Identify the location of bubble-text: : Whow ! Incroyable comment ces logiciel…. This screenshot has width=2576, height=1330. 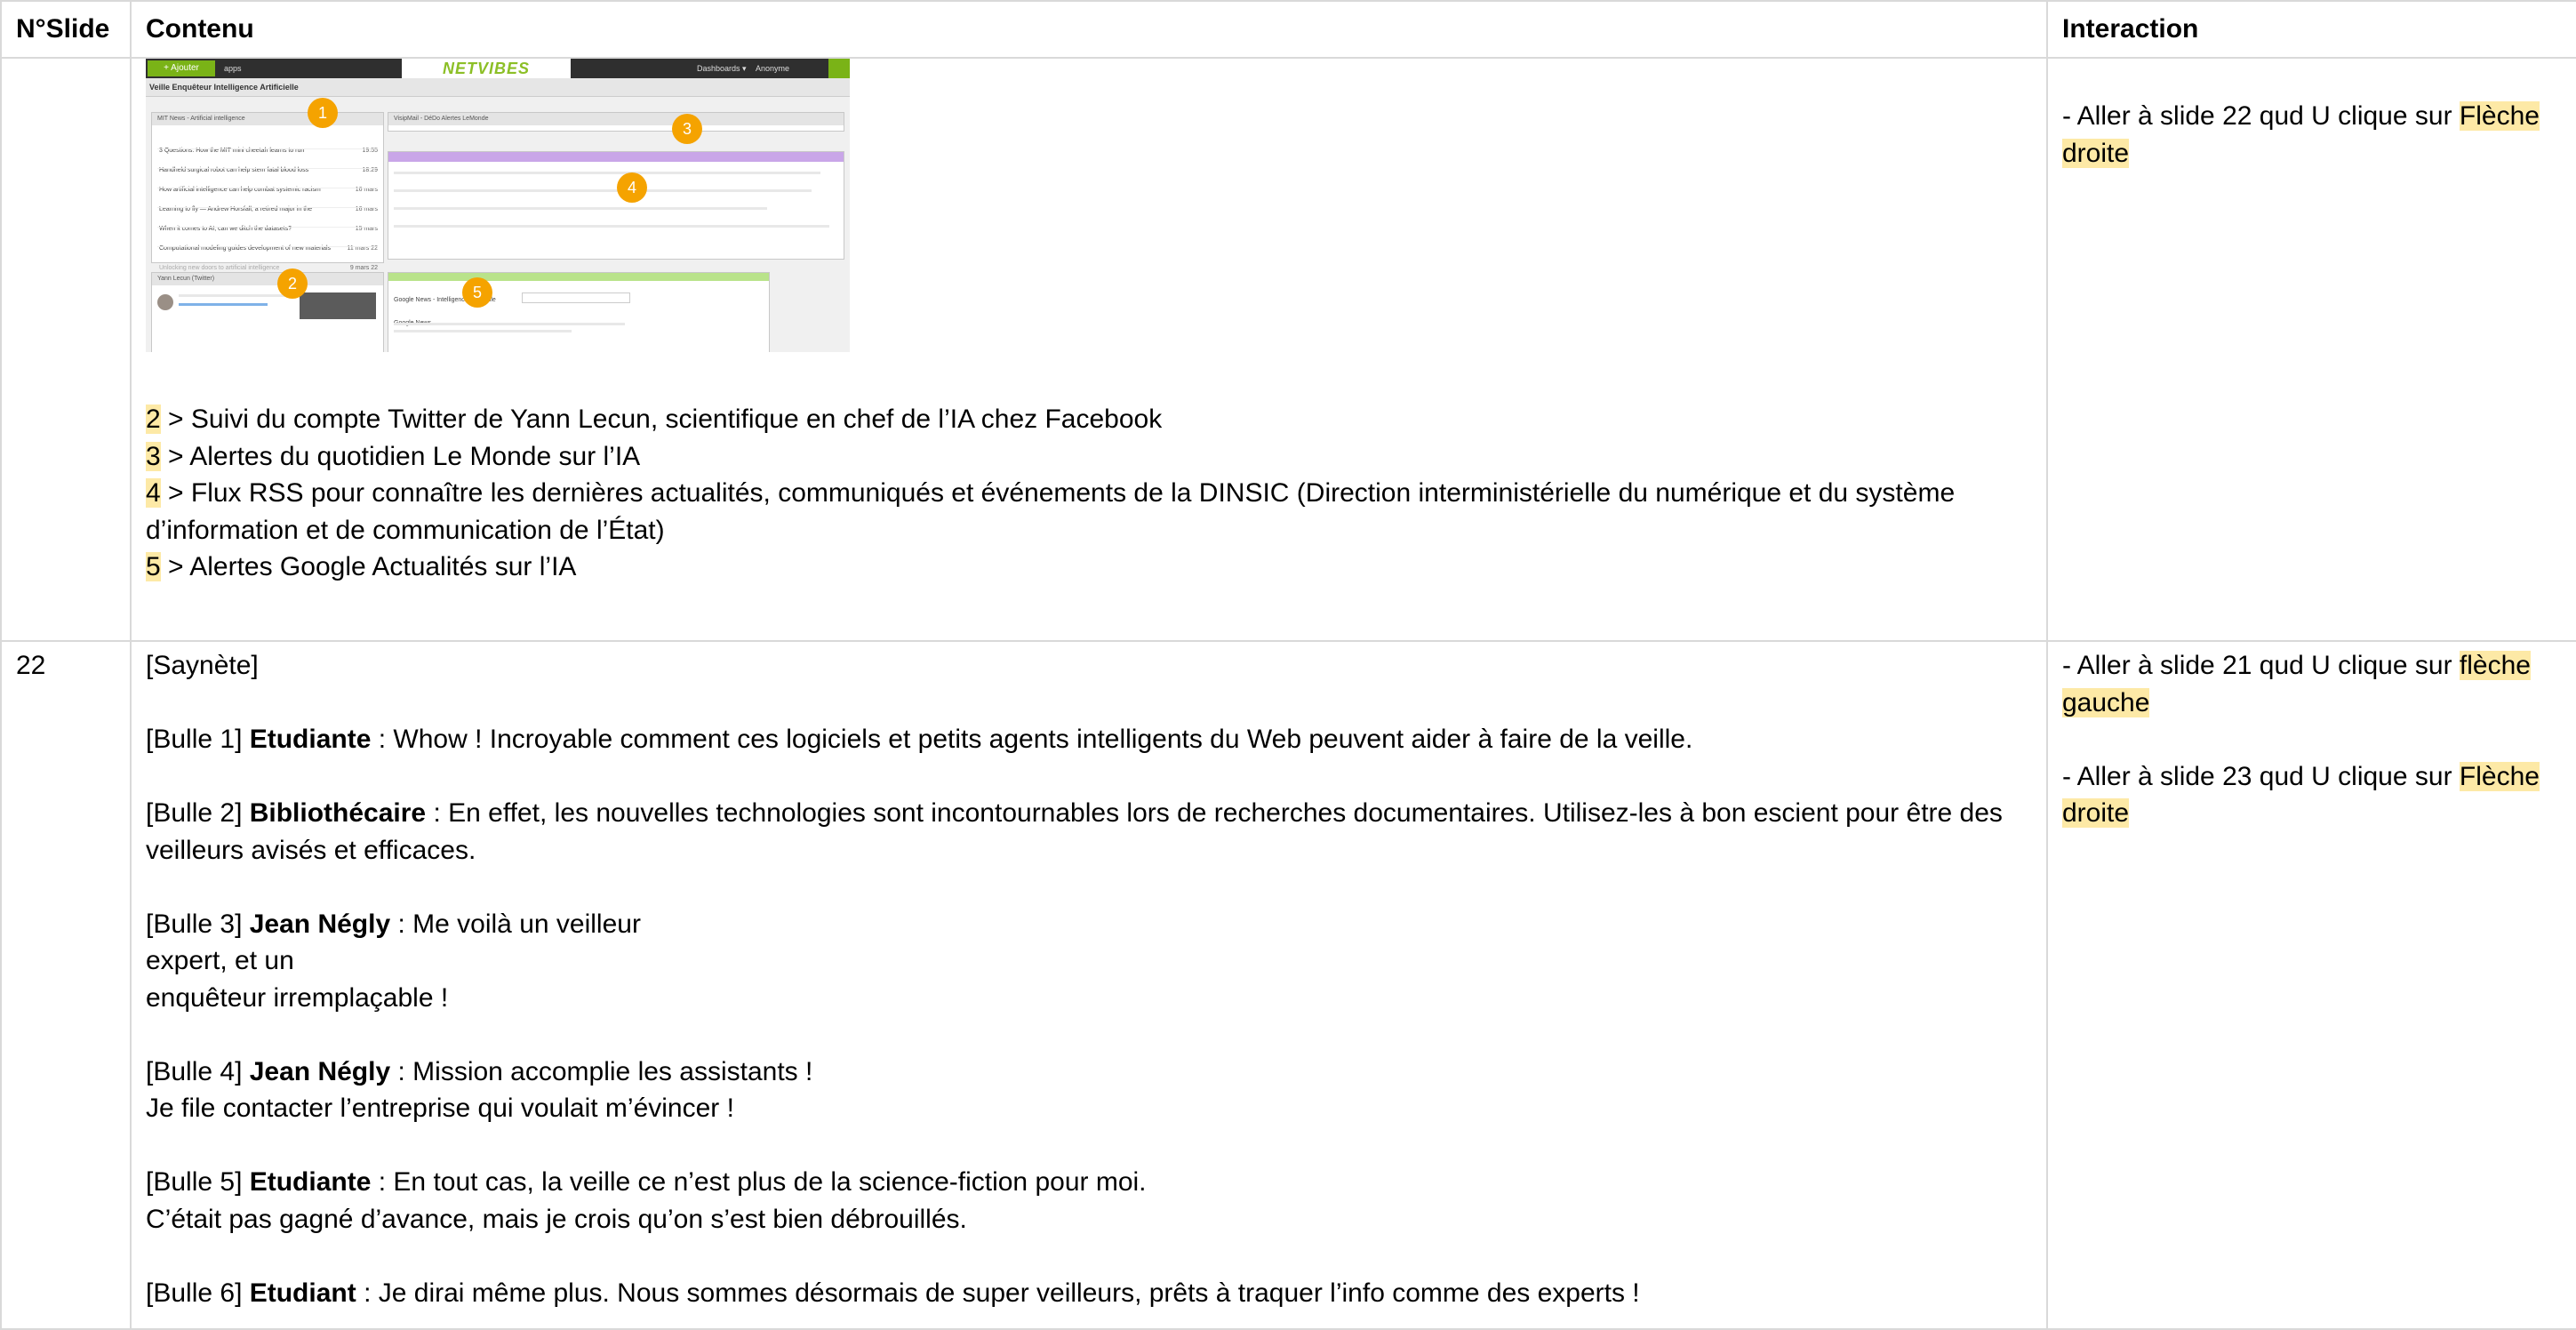
(1032, 740).